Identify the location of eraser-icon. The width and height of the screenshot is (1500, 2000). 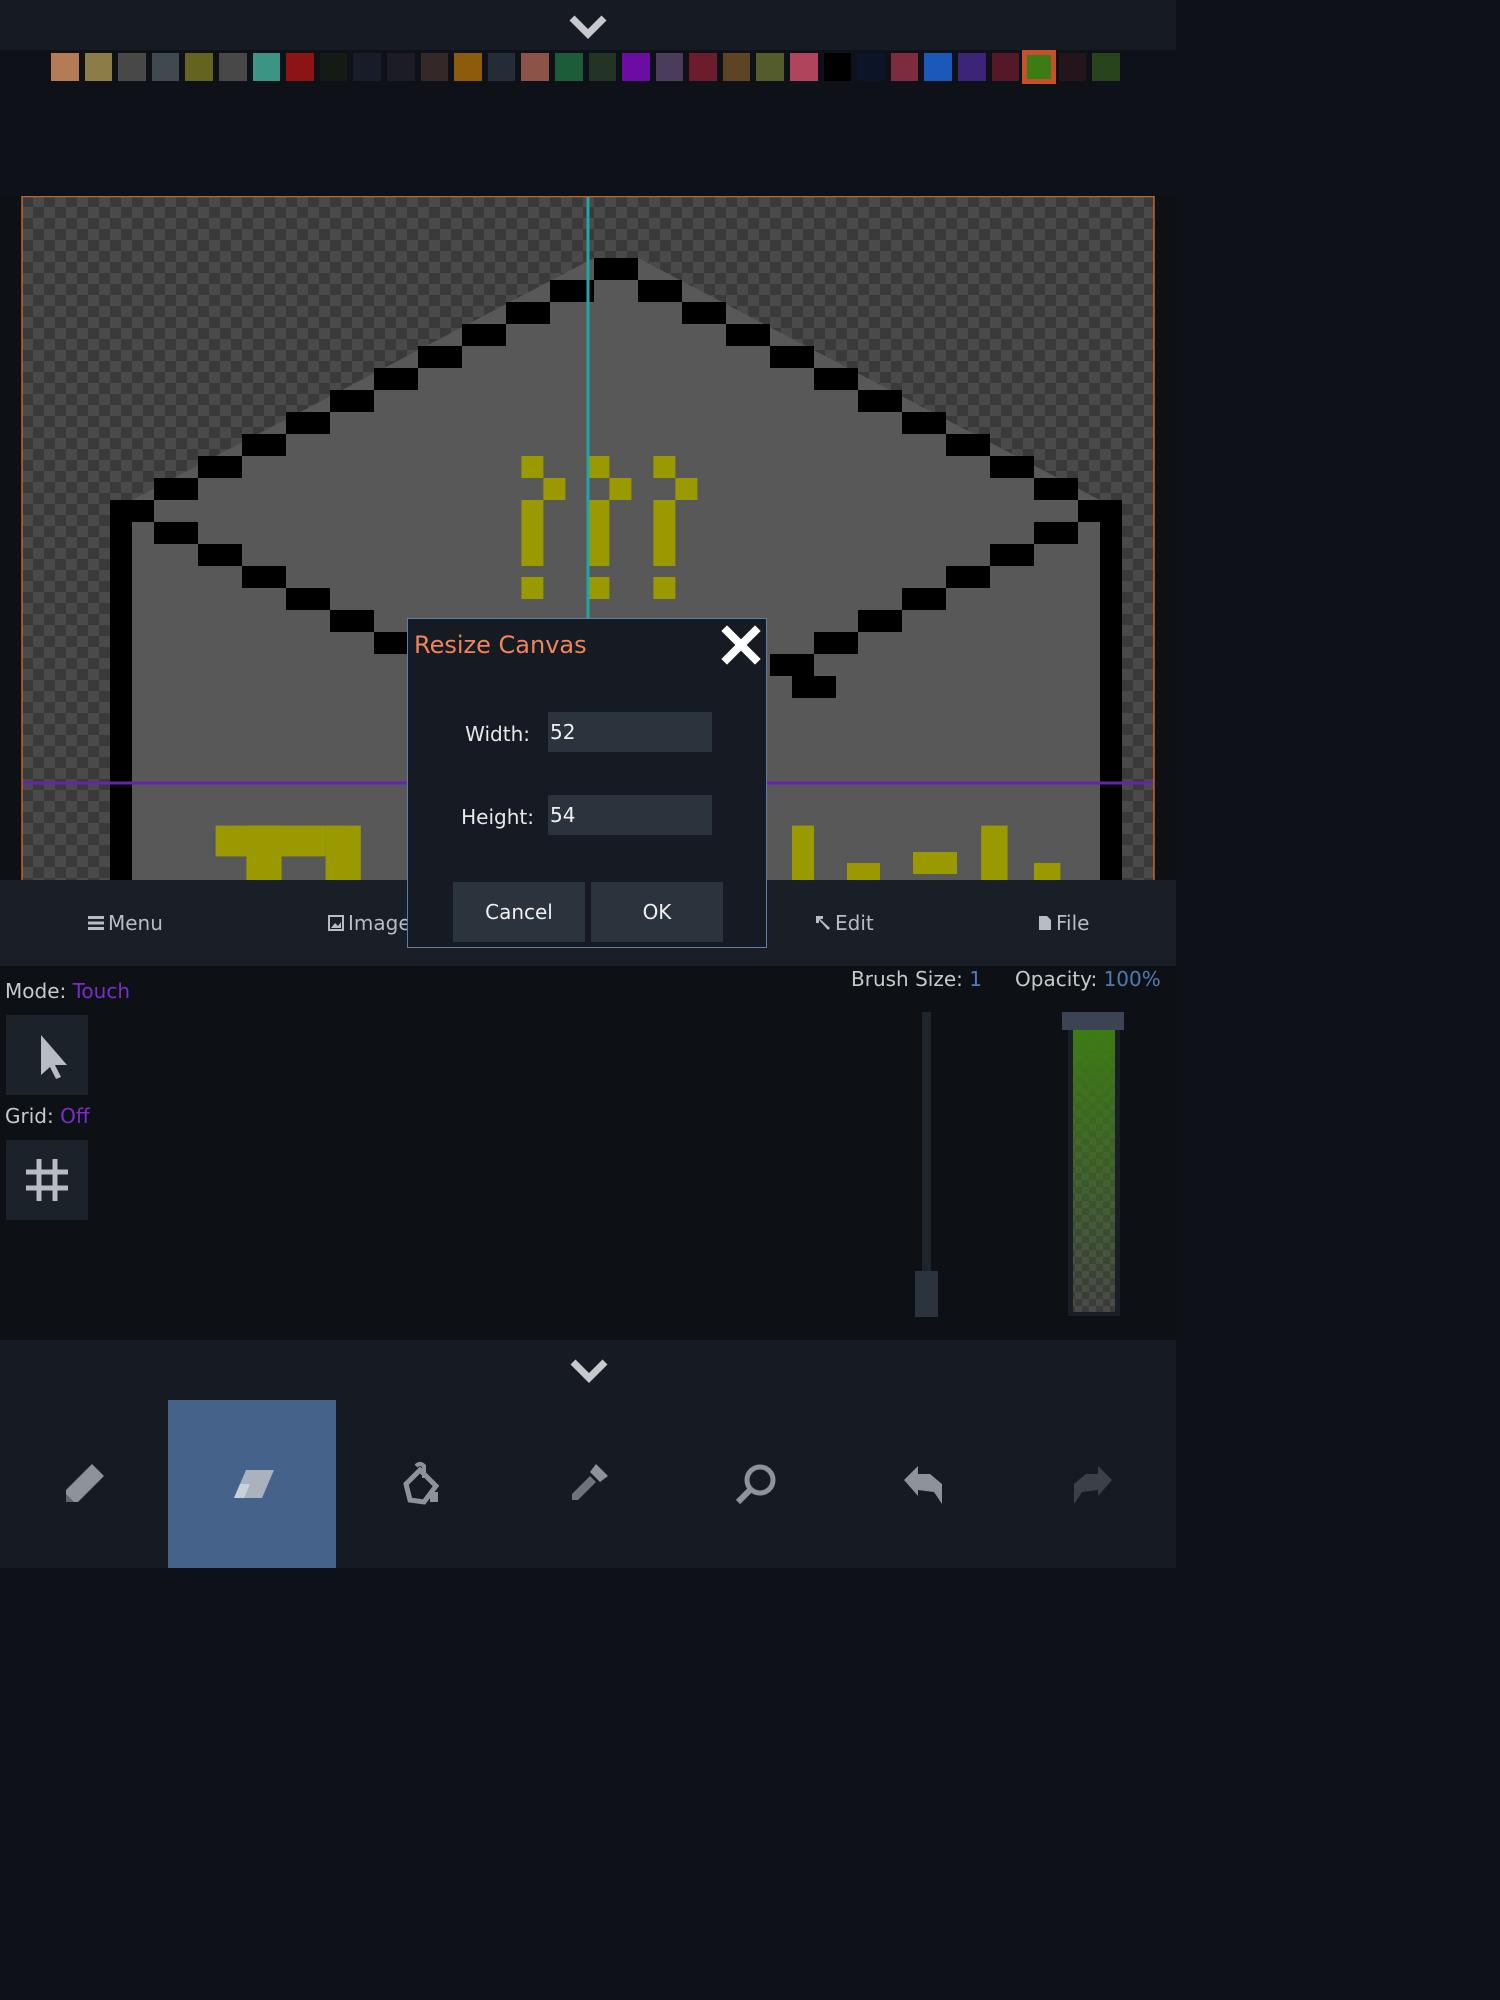
(254, 1484).